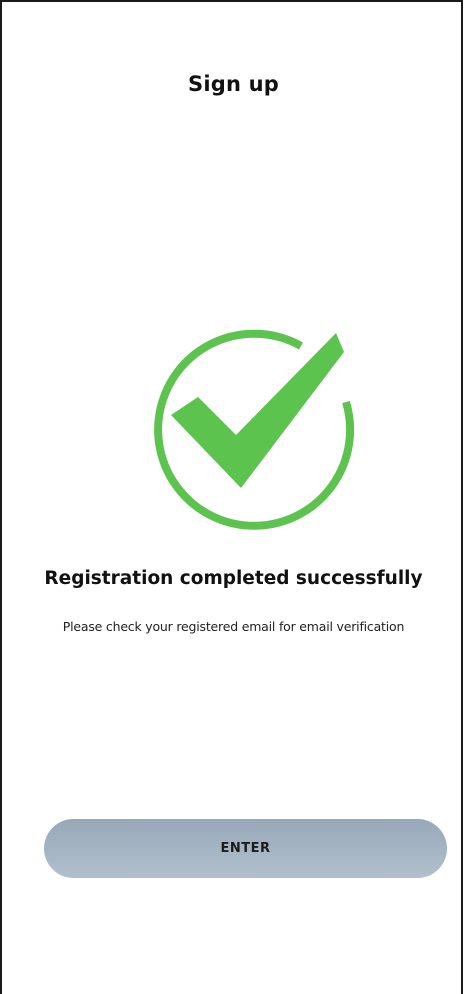 The width and height of the screenshot is (465, 994). What do you see at coordinates (233, 578) in the screenshot?
I see `success-title: Registration completed successfully` at bounding box center [233, 578].